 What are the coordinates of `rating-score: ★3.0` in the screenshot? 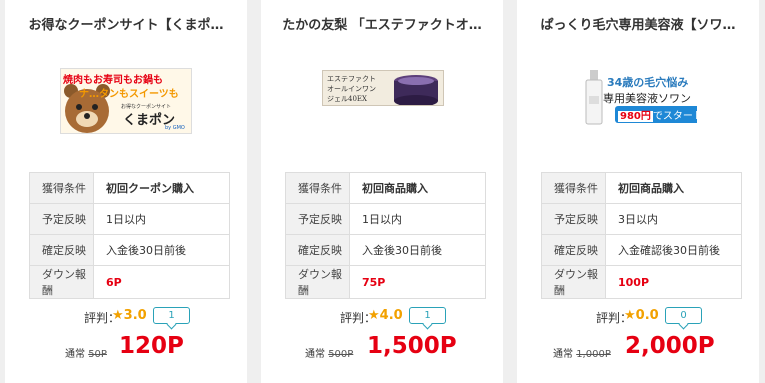 It's located at (129, 315).